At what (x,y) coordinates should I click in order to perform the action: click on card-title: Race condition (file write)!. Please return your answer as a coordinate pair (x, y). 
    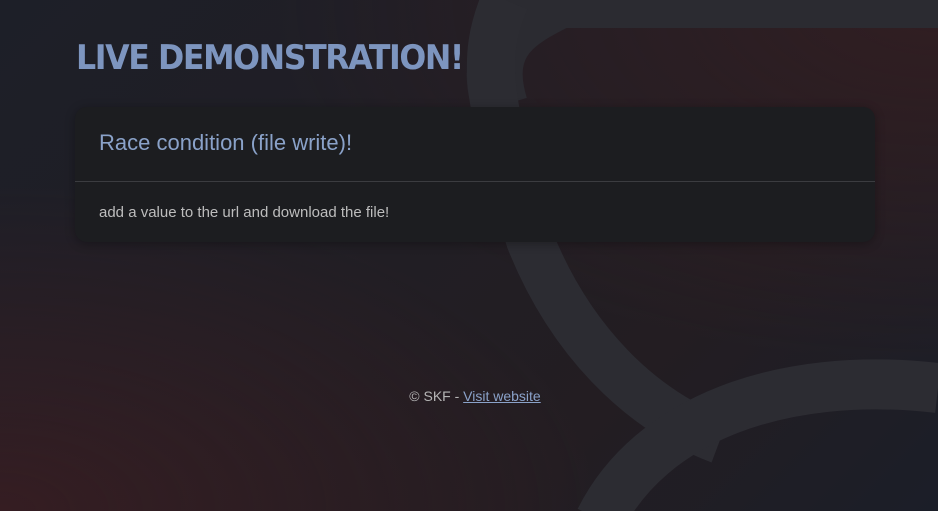
    Looking at the image, I should click on (226, 142).